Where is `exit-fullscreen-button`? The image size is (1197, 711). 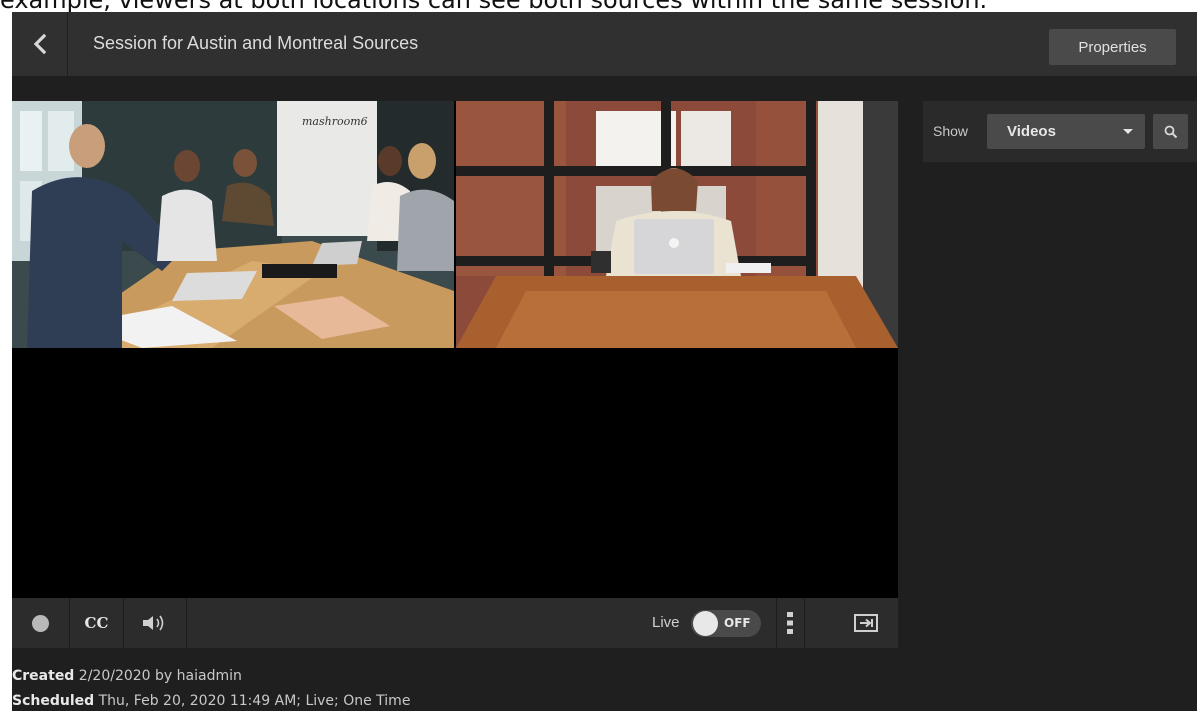
exit-fullscreen-button is located at coordinates (866, 623).